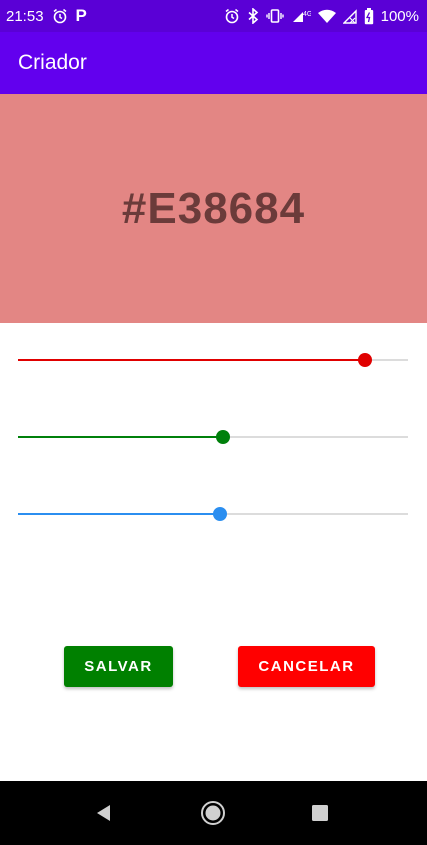 The height and width of the screenshot is (845, 427). I want to click on recents-icon, so click(320, 813).